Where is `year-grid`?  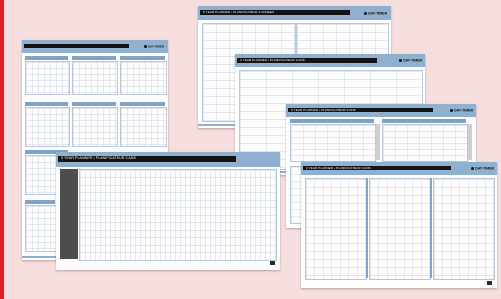
year-grid is located at coordinates (178, 215).